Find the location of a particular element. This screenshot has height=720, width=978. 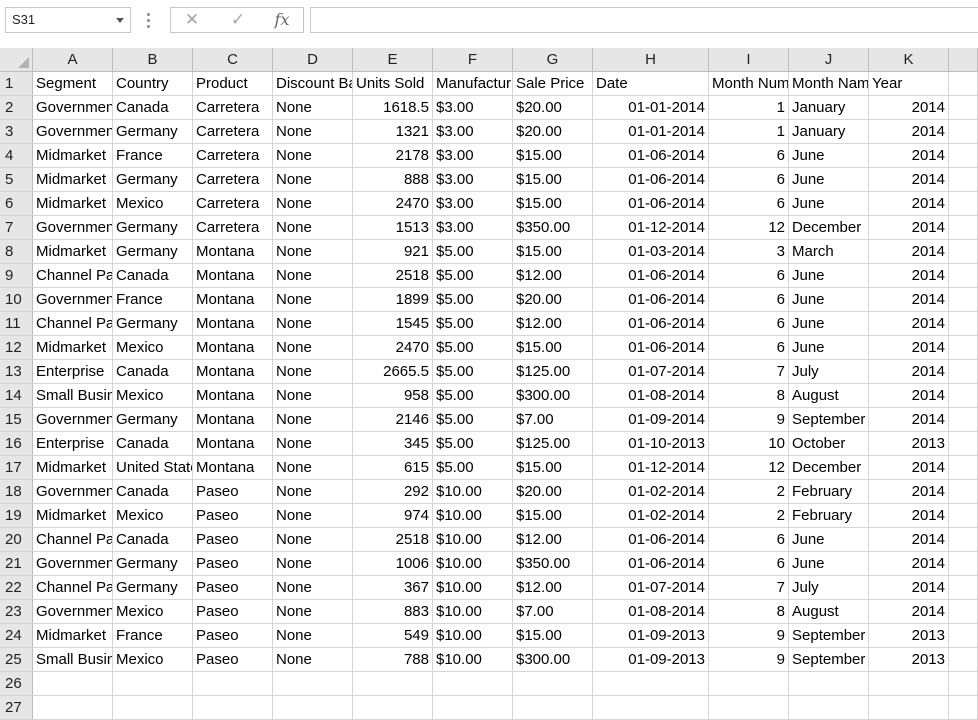

grid-cell: Manufacturing Price is located at coordinates (473, 84).